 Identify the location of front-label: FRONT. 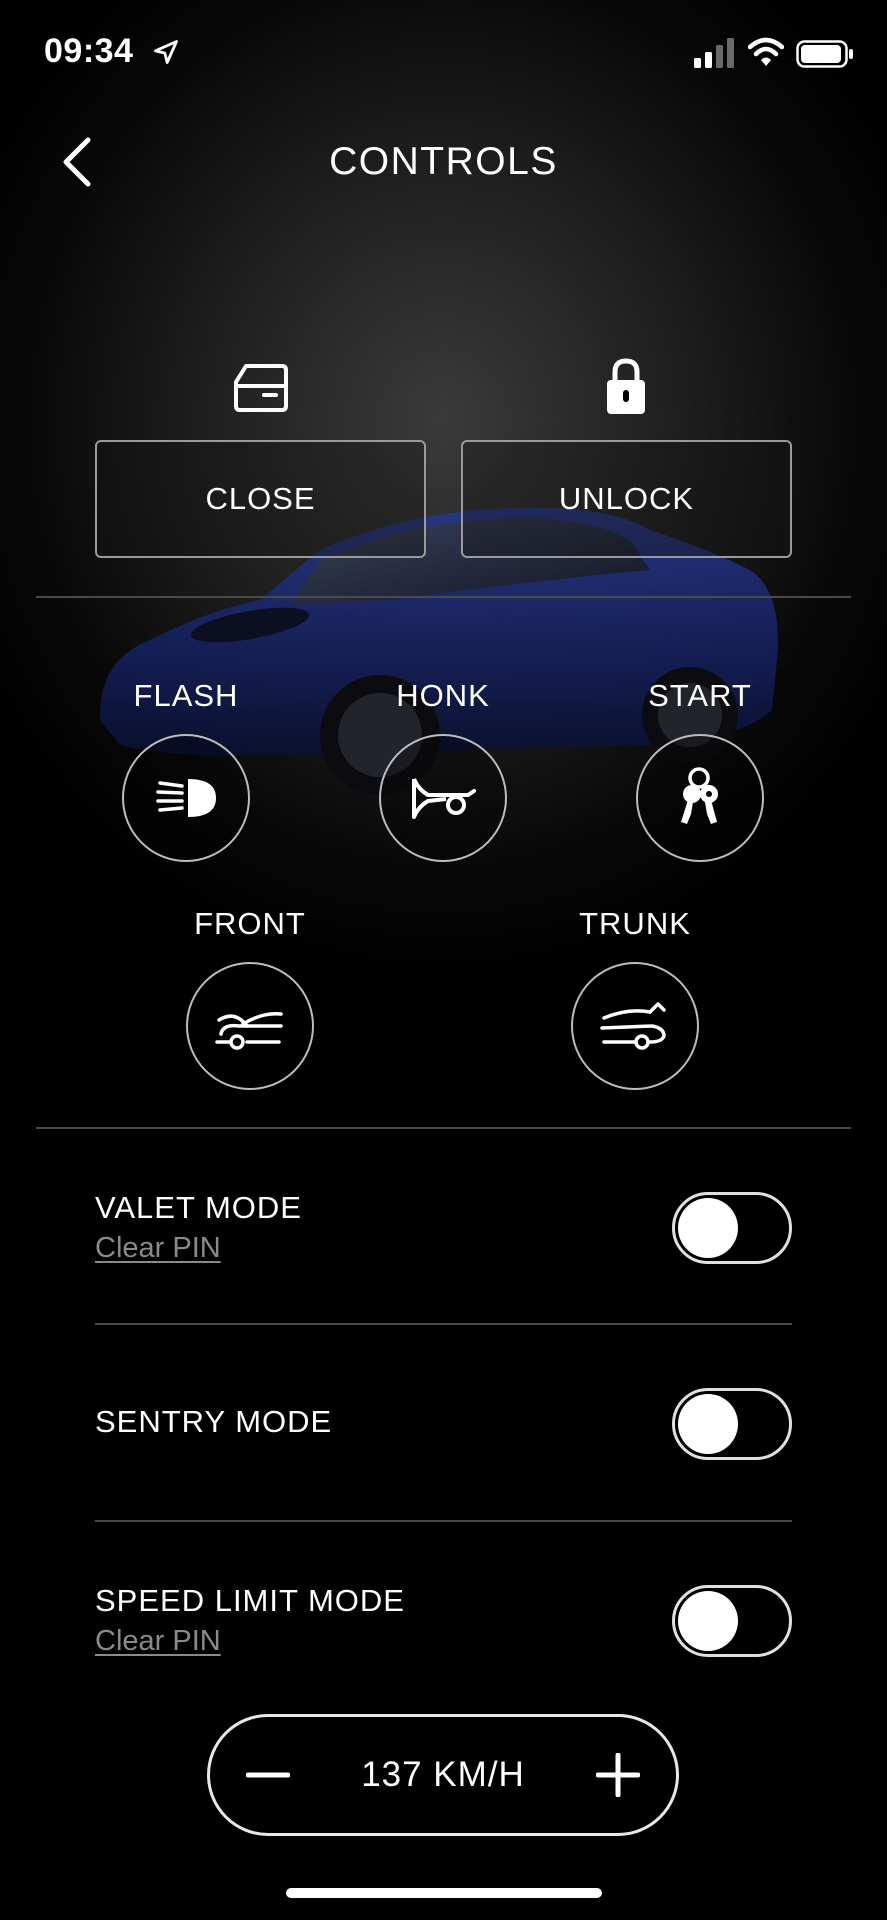
(250, 923).